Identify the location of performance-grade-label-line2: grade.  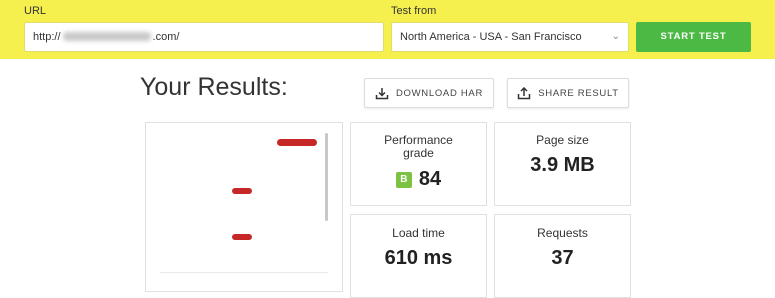
(418, 153).